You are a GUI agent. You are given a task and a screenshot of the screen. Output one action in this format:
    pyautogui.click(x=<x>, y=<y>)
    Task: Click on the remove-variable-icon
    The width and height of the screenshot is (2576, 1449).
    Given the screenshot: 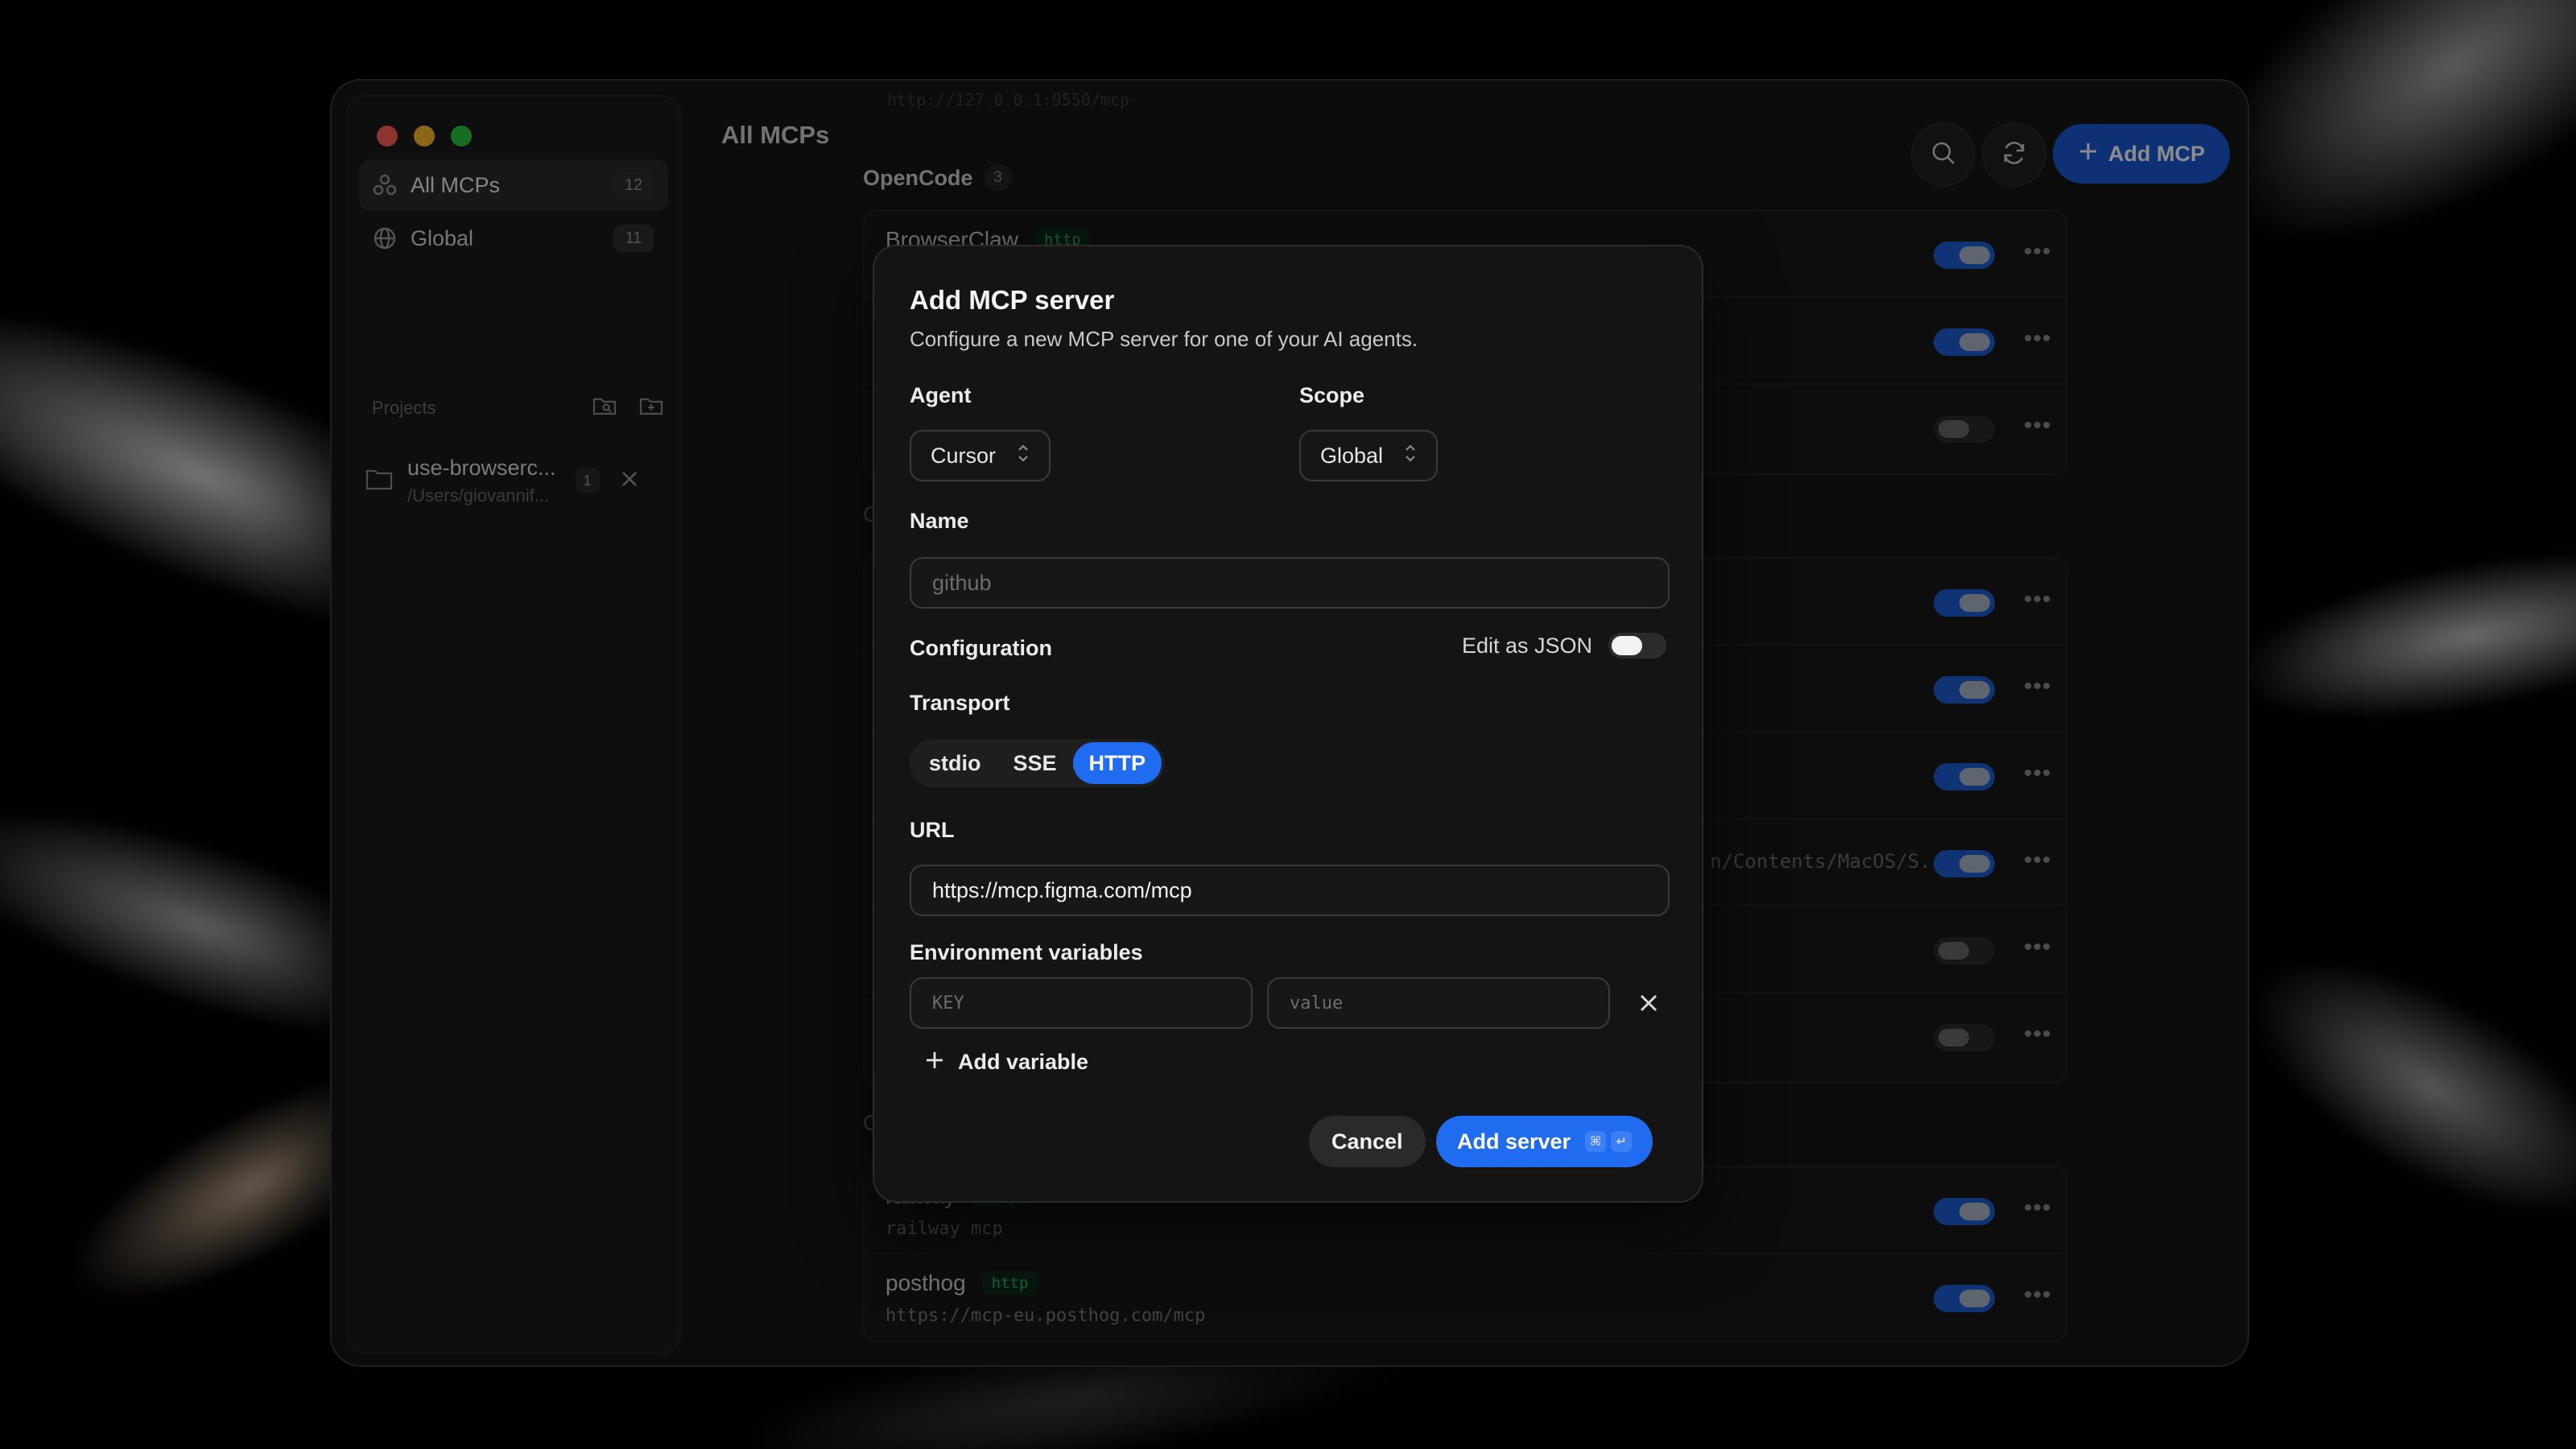 What is the action you would take?
    pyautogui.click(x=1648, y=1005)
    